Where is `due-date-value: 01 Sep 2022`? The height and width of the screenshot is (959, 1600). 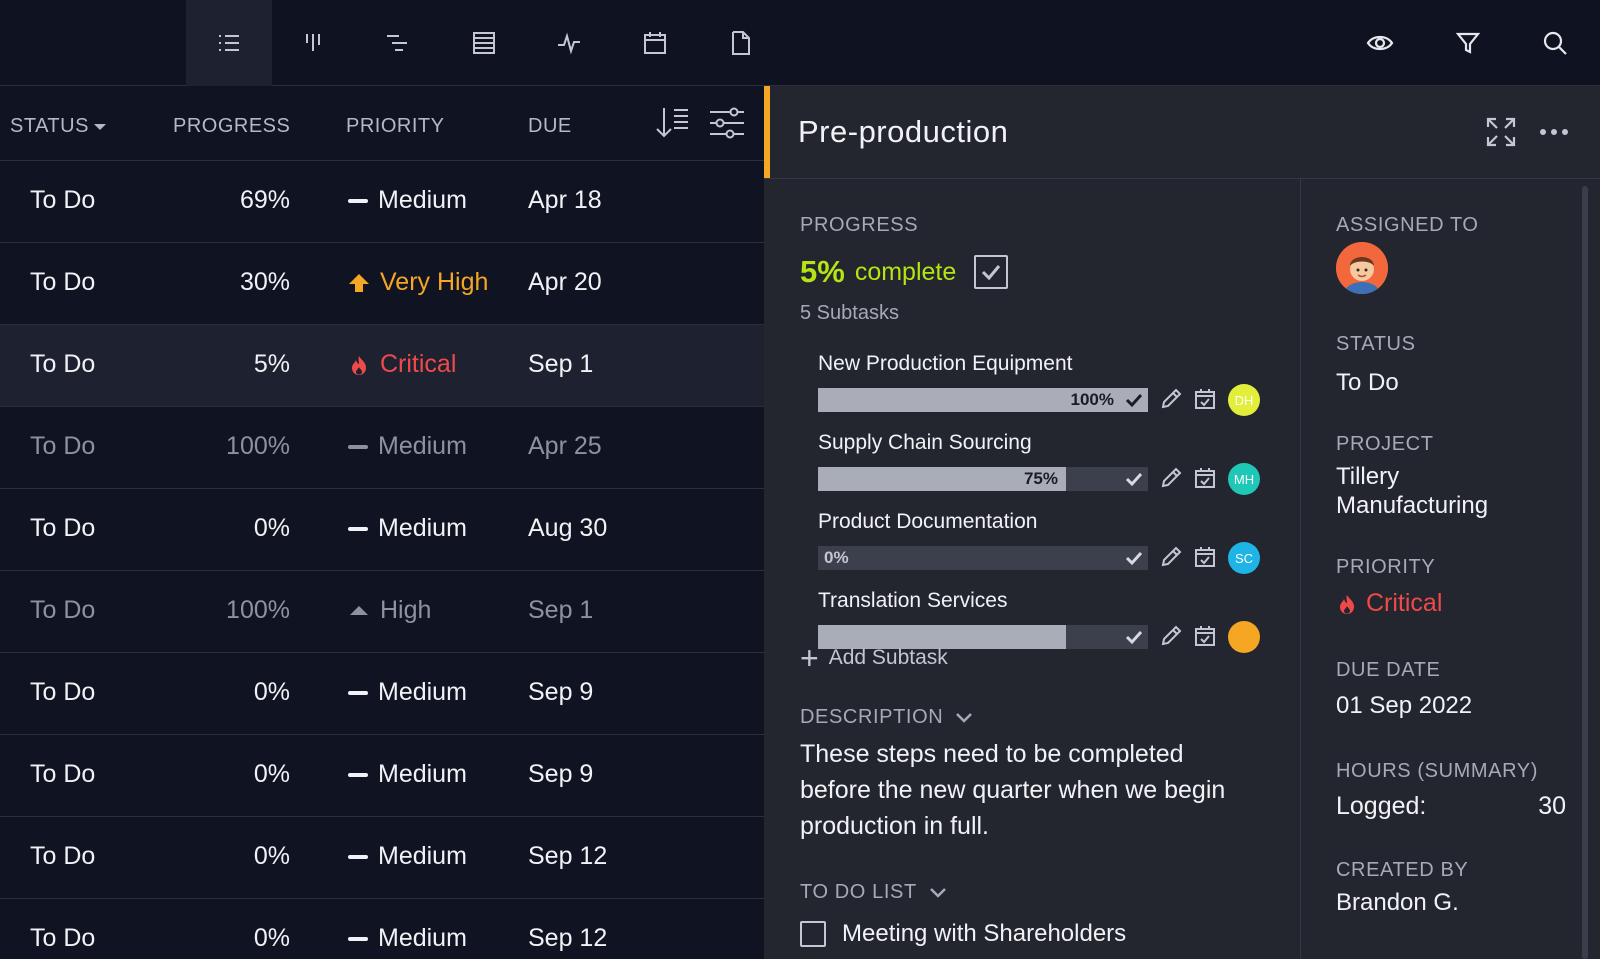
due-date-value: 01 Sep 2022 is located at coordinates (1404, 706).